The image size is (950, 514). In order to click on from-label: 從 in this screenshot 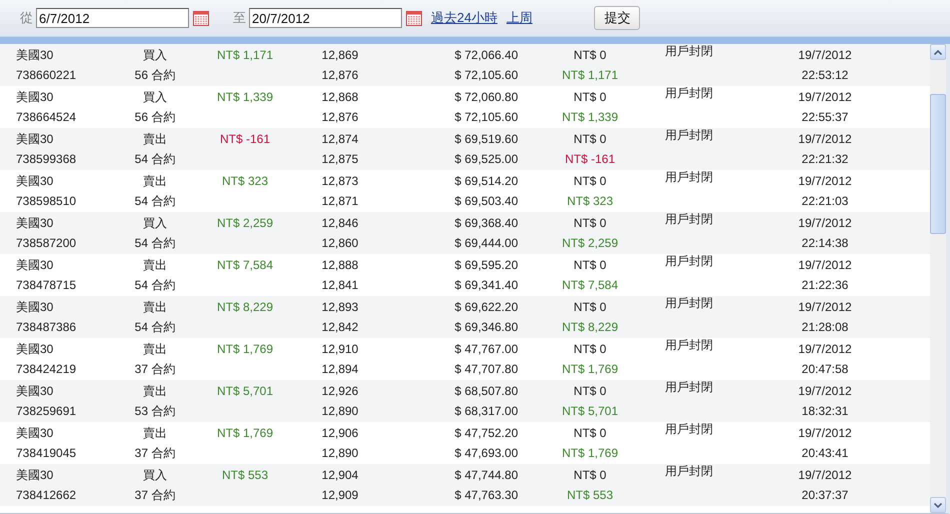, I will do `click(26, 18)`.